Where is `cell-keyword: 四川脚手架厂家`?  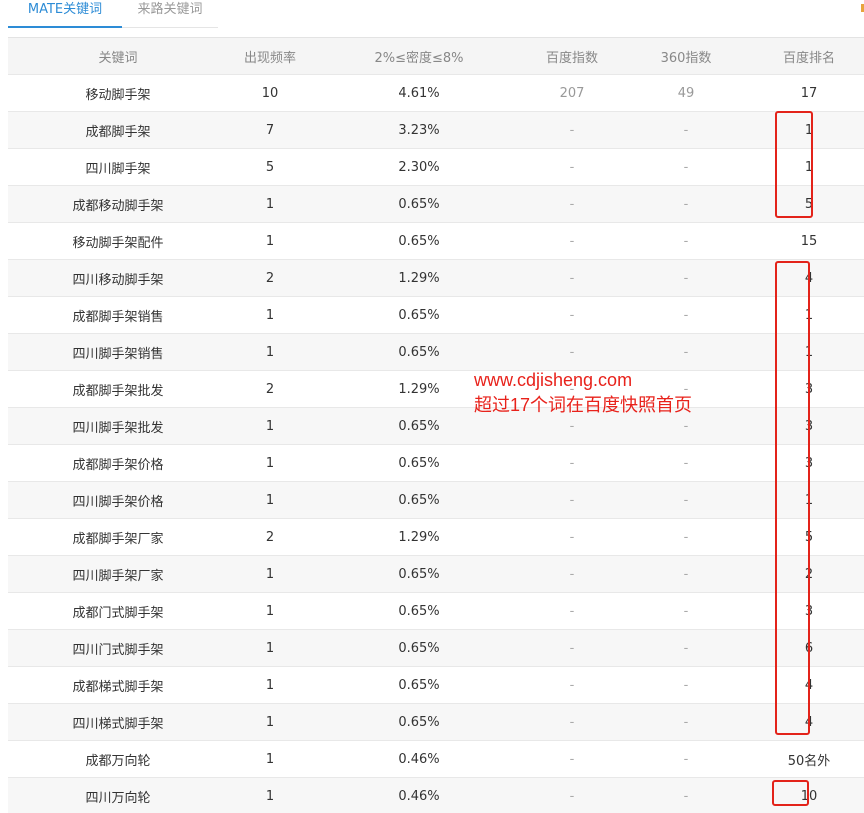 cell-keyword: 四川脚手架厂家 is located at coordinates (118, 576).